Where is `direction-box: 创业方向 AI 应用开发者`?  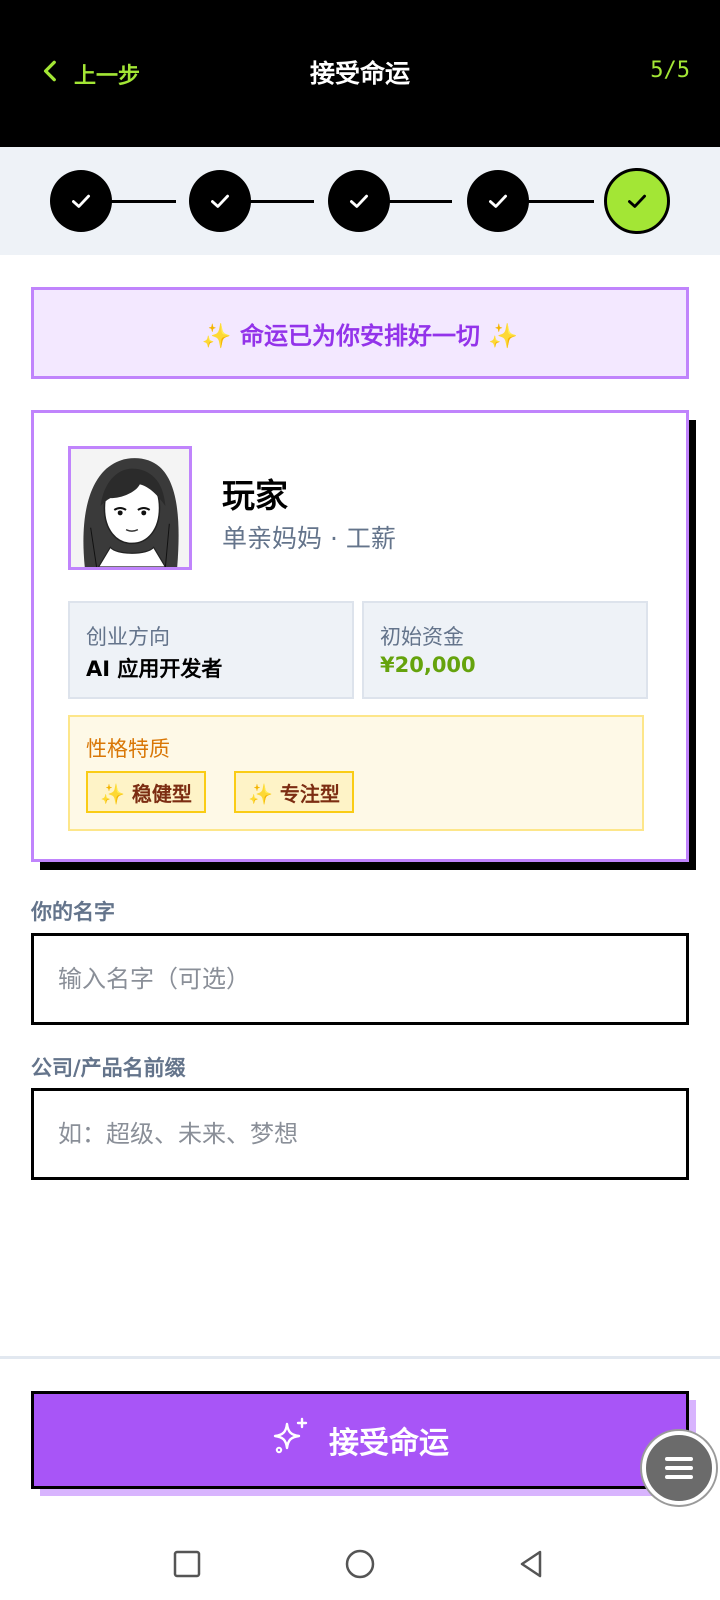
direction-box: 创业方向 AI 应用开发者 is located at coordinates (211, 650).